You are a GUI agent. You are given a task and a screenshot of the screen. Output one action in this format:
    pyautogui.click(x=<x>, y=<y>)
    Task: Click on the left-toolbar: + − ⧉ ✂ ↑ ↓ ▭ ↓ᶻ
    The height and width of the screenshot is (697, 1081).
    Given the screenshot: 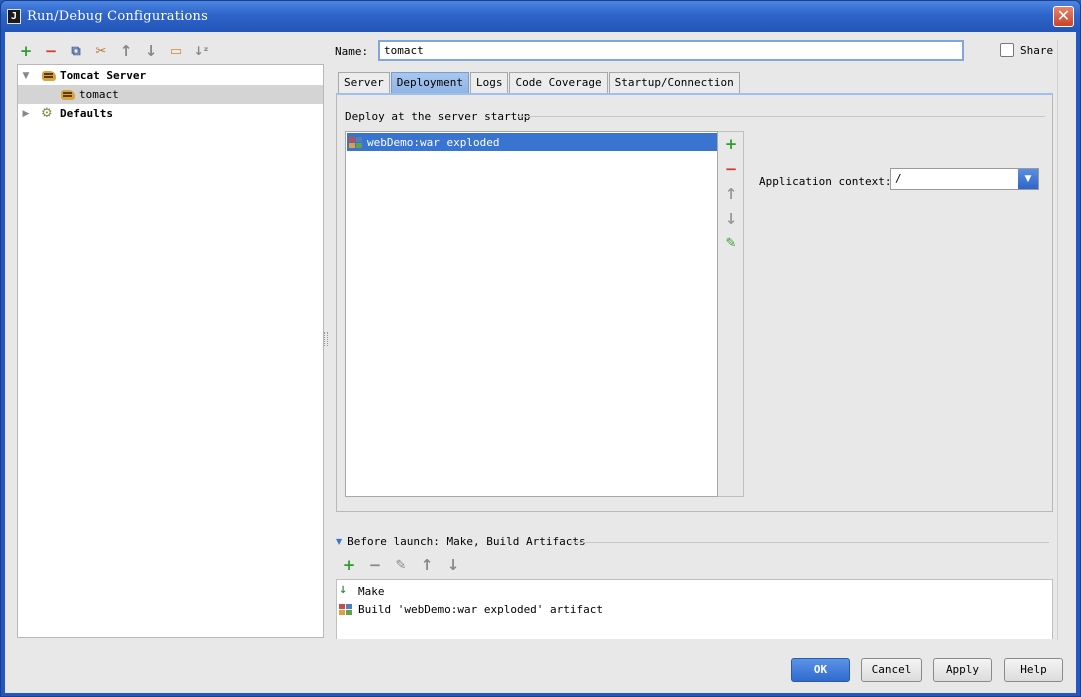 What is the action you would take?
    pyautogui.click(x=113, y=51)
    